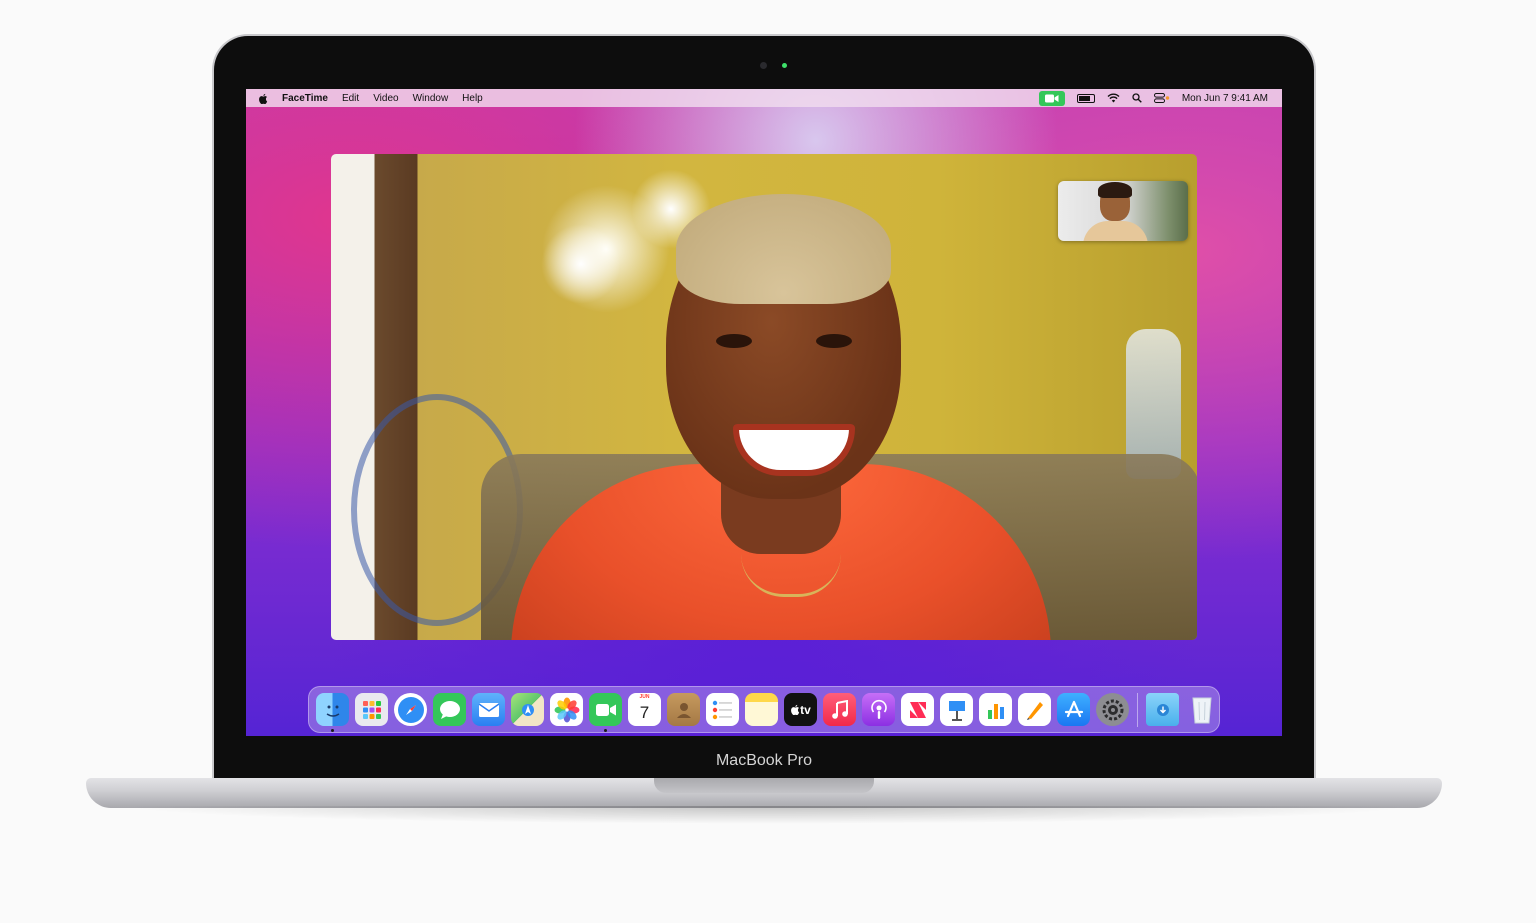 The width and height of the screenshot is (1536, 923). I want to click on downloads-folder-icon, so click(1162, 709).